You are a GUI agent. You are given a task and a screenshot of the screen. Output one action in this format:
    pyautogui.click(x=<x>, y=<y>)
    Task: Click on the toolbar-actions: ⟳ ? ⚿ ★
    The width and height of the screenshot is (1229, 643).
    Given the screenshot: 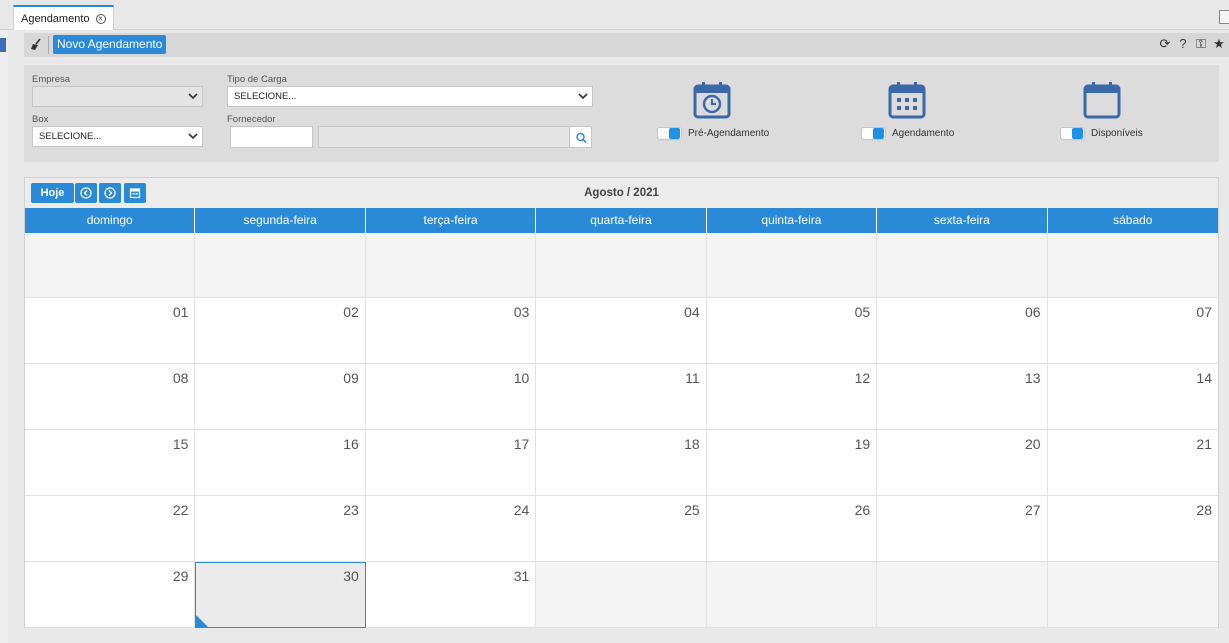 What is the action you would take?
    pyautogui.click(x=1192, y=44)
    